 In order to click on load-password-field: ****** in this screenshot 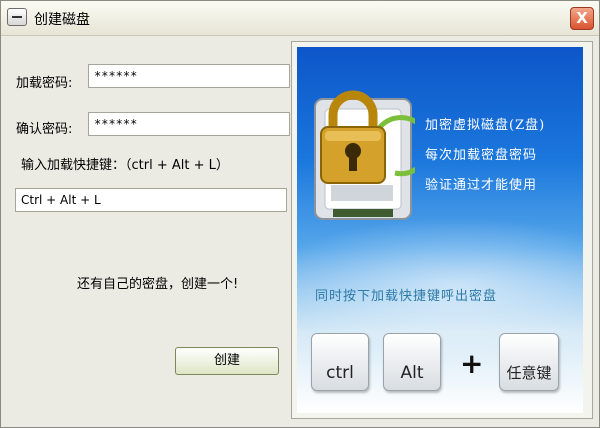, I will do `click(189, 76)`.